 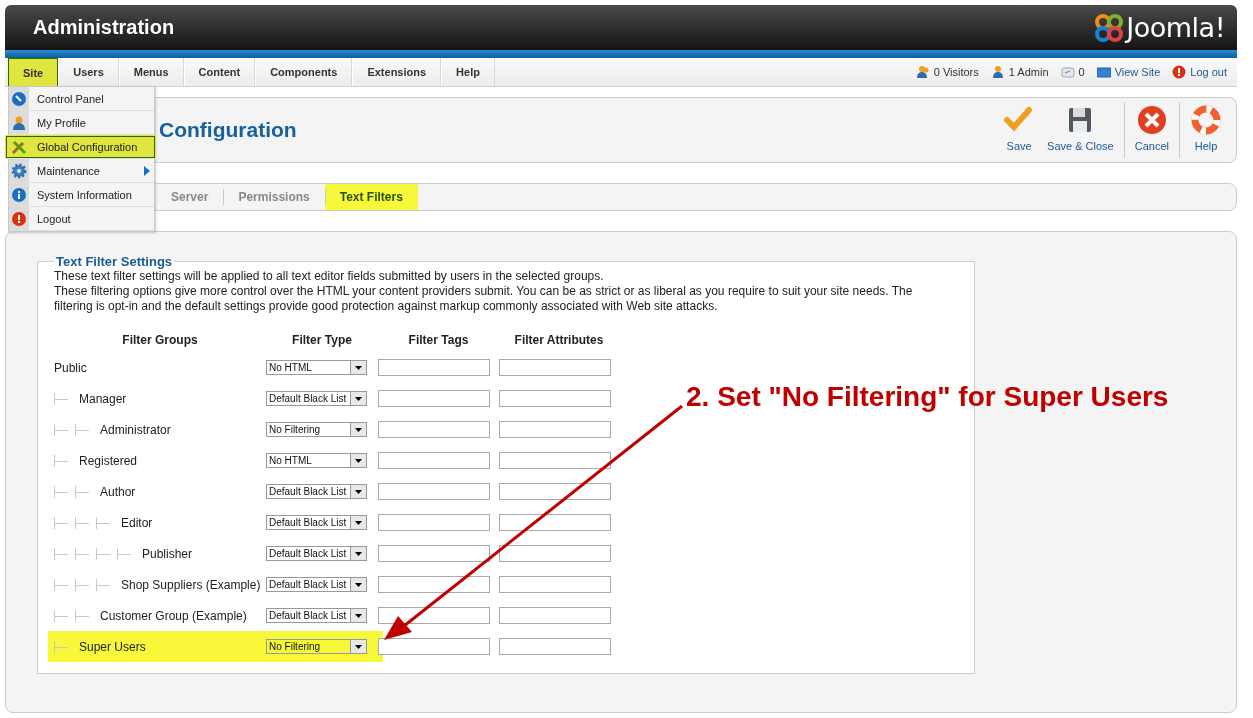 I want to click on tab: Text Filters, so click(x=371, y=197).